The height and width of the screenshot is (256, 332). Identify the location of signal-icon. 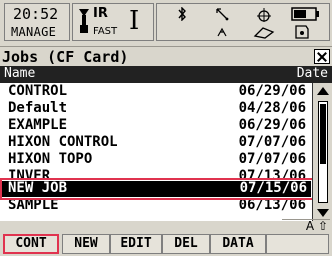
(222, 14).